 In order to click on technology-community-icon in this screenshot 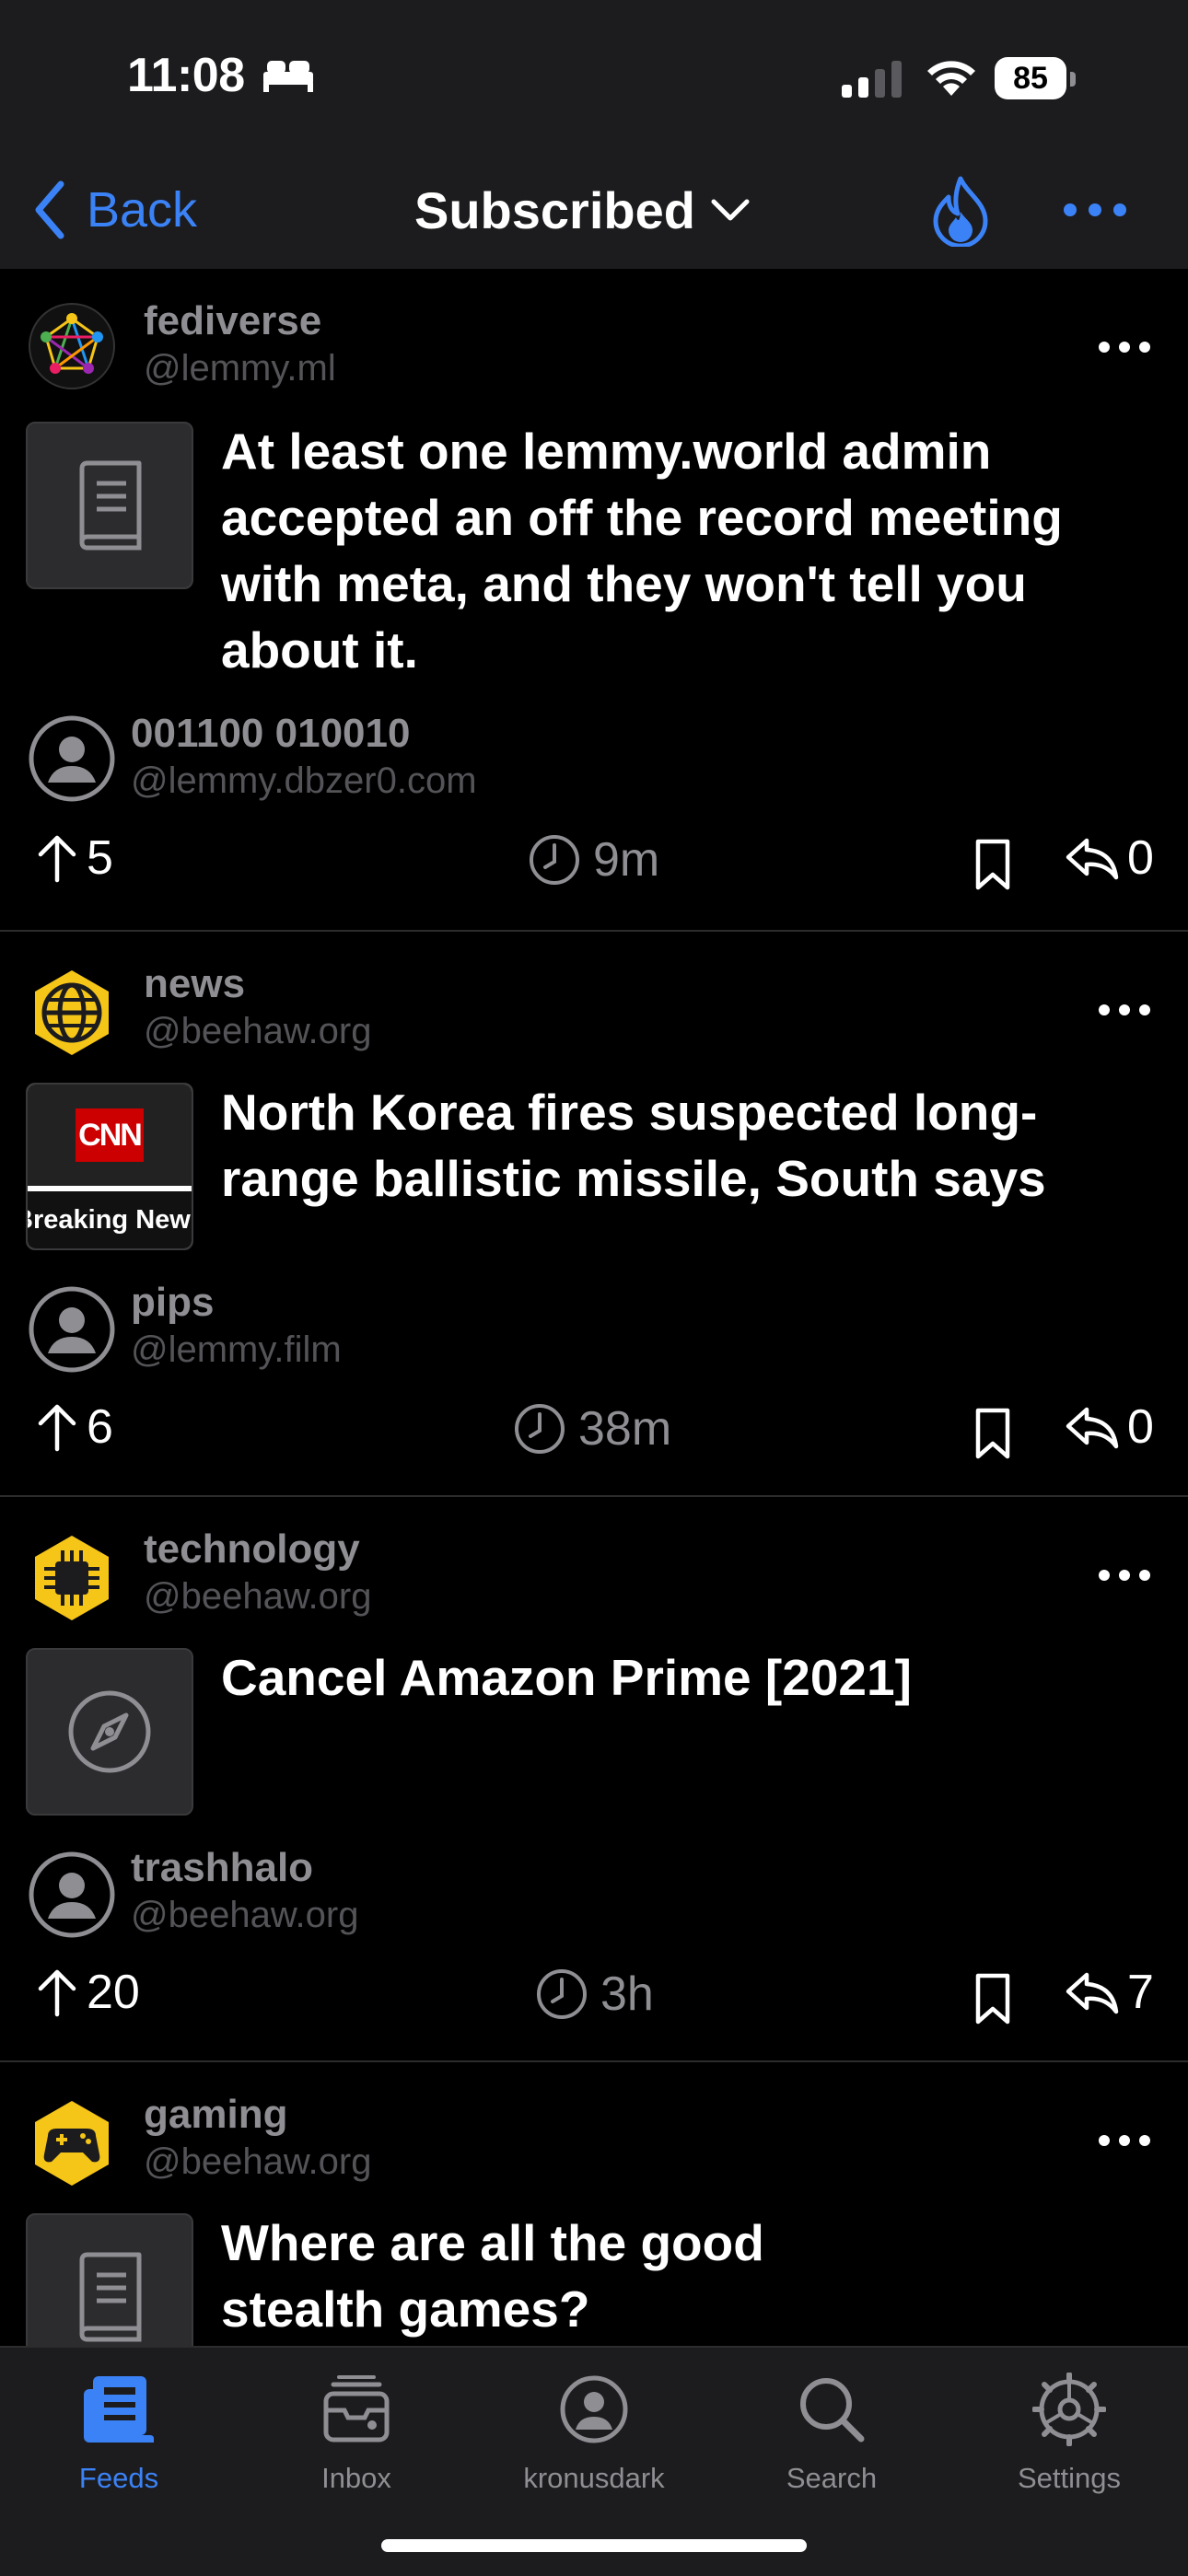, I will do `click(72, 1578)`.